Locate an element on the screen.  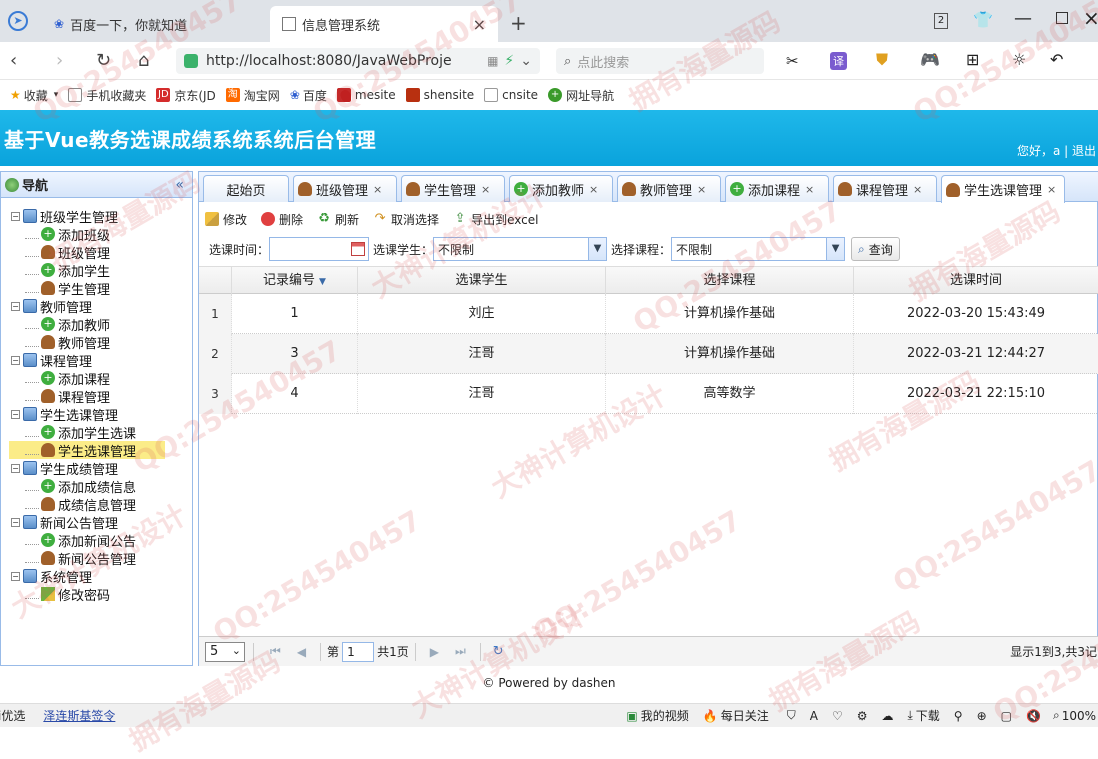
daily-focus: 每日关注 is located at coordinates (745, 715).